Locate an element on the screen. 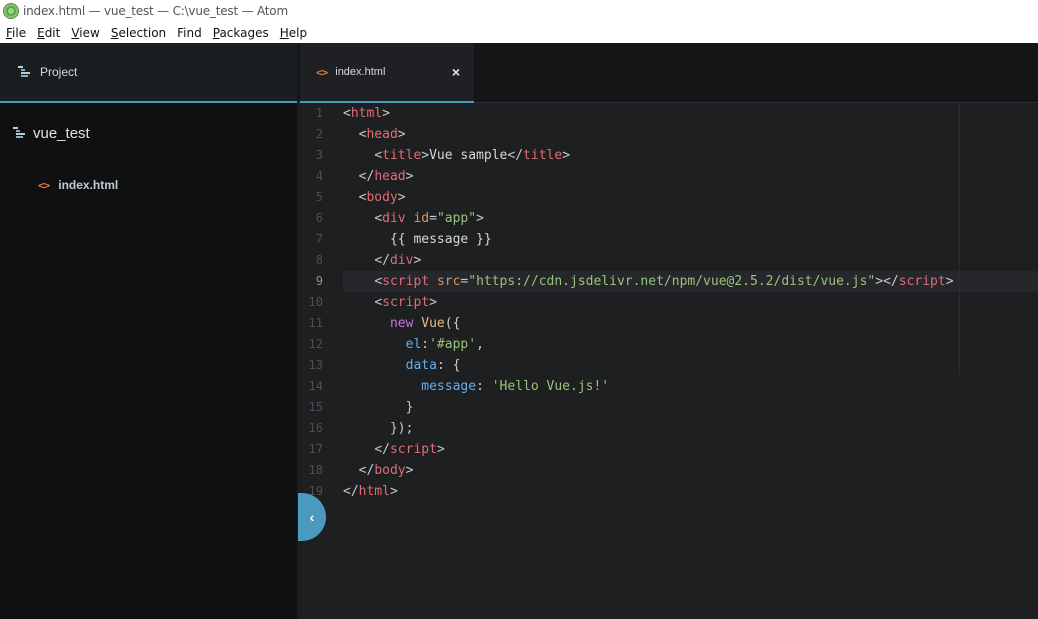 Image resolution: width=1038 pixels, height=619 pixels. line-number: 3 is located at coordinates (319, 155).